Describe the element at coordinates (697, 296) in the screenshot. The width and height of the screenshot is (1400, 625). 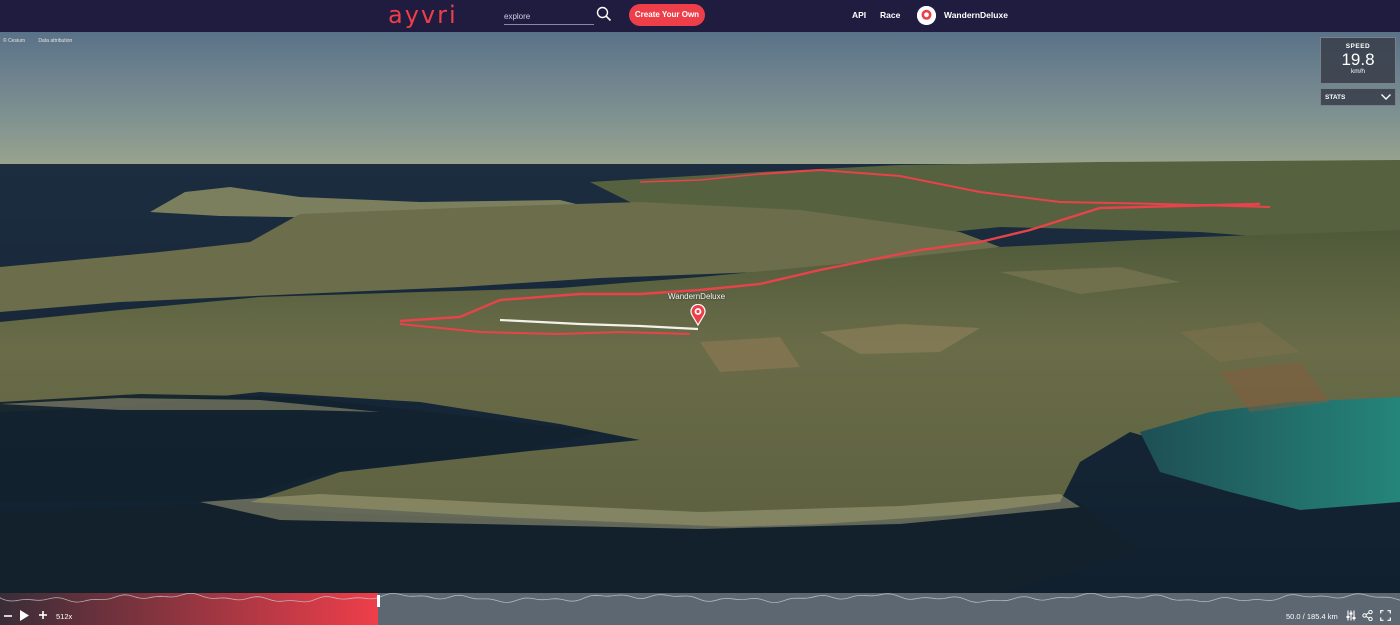
I see `athlete-marker-label: WandernDeluxe` at that location.